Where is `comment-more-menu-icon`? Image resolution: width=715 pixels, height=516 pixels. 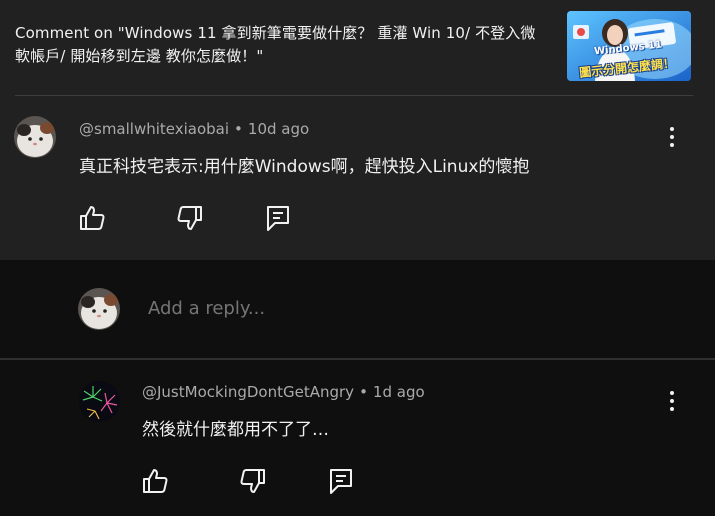 comment-more-menu-icon is located at coordinates (672, 138).